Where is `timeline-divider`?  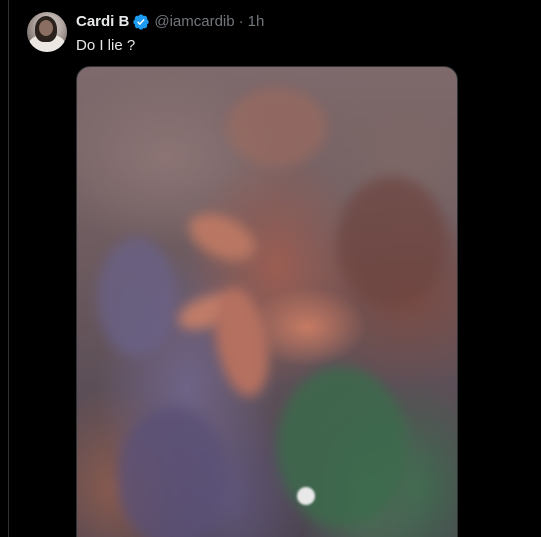
timeline-divider is located at coordinates (8, 268).